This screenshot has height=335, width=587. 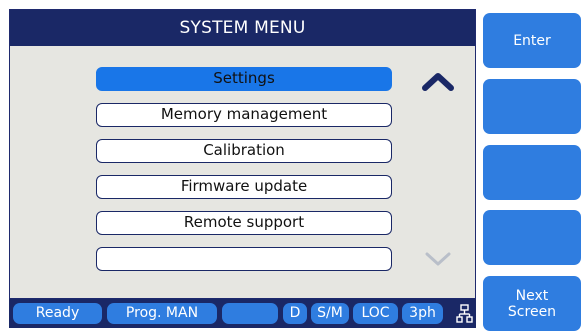 What do you see at coordinates (162, 313) in the screenshot?
I see `status-program-mode: Prog. MAN` at bounding box center [162, 313].